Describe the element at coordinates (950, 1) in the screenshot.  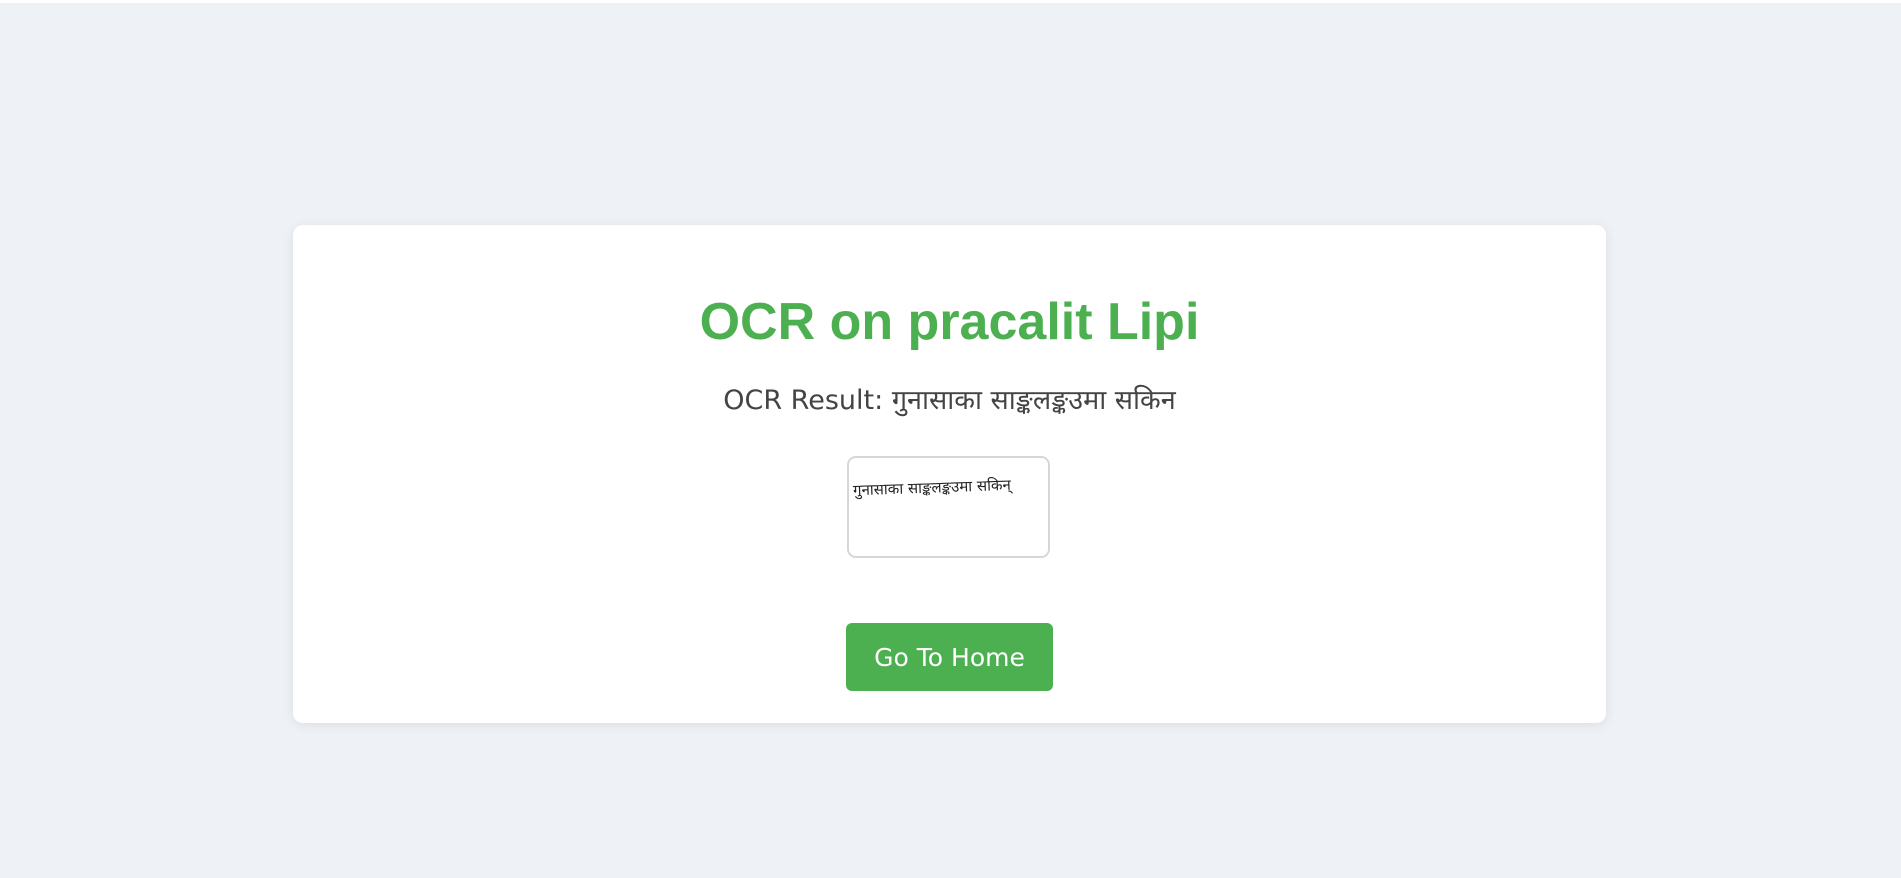
I see `top-strip` at that location.